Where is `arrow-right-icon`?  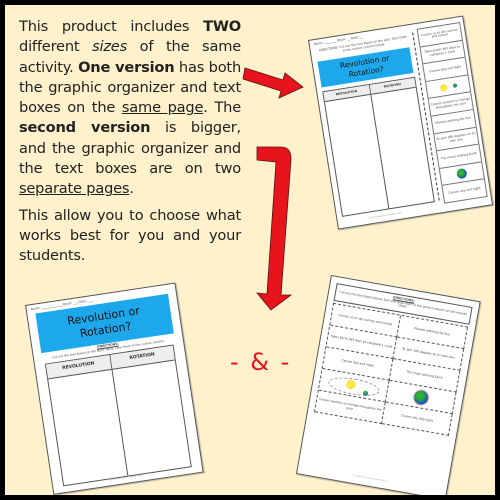
arrow-right-icon is located at coordinates (273, 83).